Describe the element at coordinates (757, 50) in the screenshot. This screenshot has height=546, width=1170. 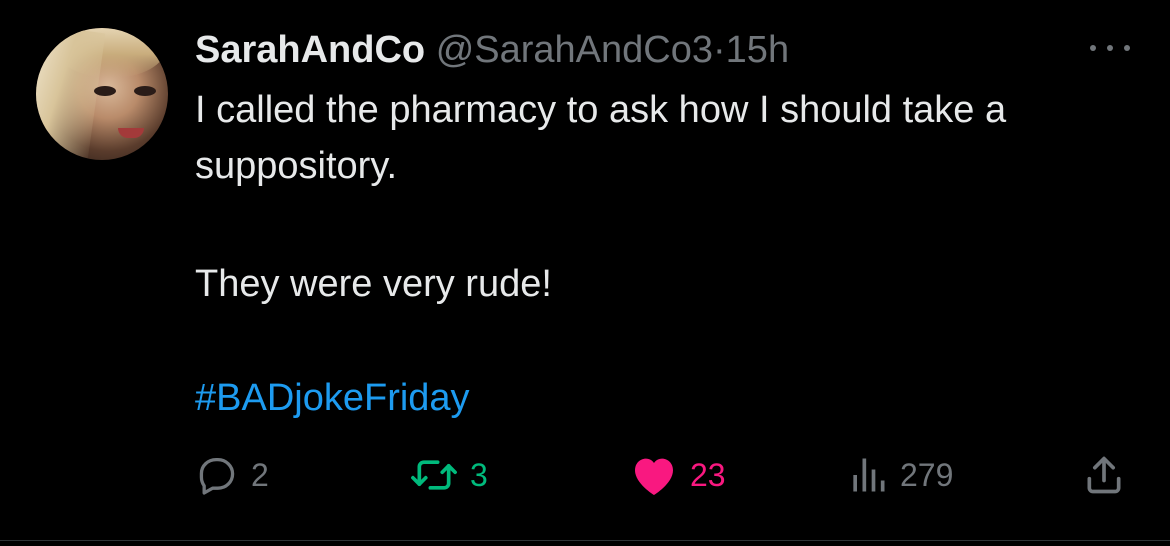
I see `timestamp: 15h` at that location.